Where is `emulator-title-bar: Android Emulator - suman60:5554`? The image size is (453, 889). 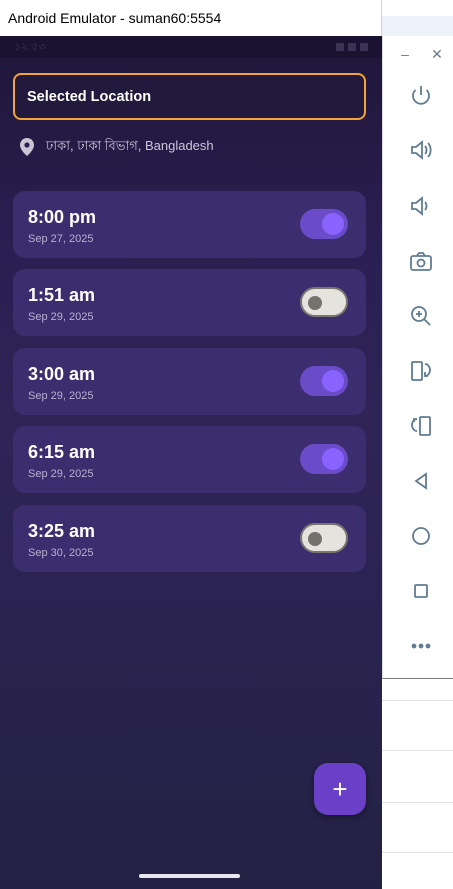 emulator-title-bar: Android Emulator - suman60:5554 is located at coordinates (191, 18).